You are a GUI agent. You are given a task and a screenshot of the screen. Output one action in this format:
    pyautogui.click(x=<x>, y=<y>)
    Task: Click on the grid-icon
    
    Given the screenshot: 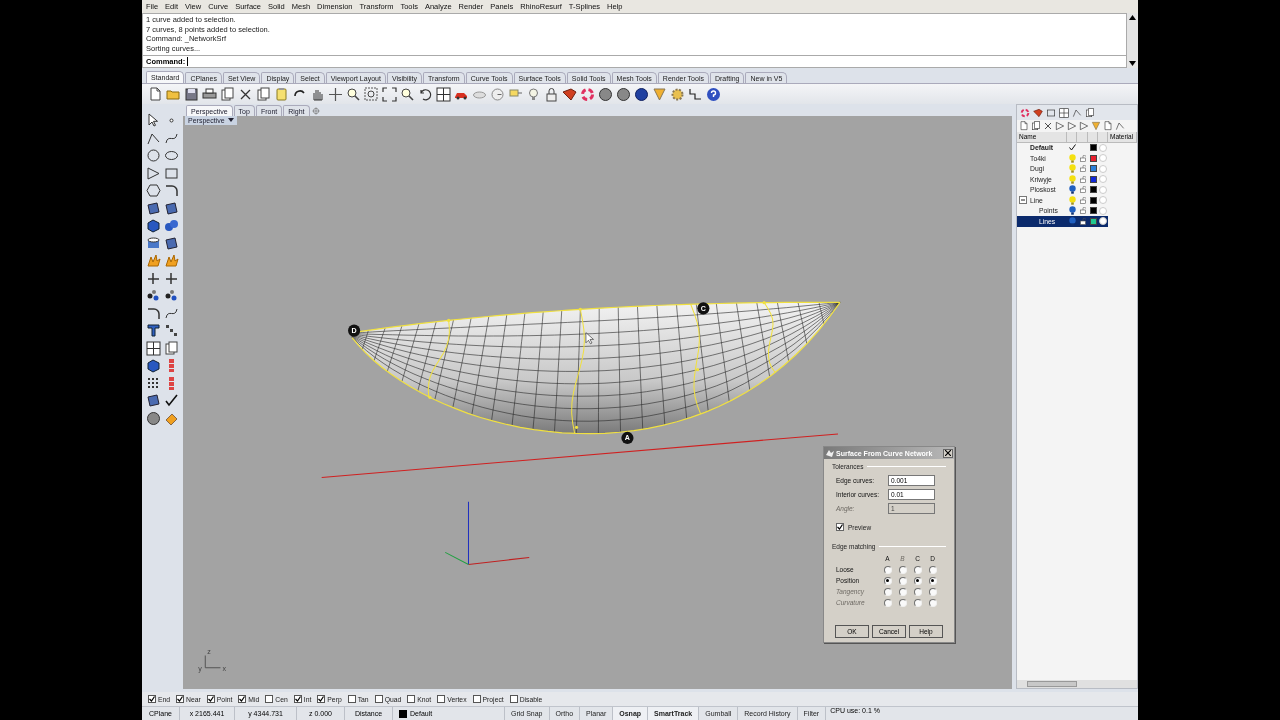 What is the action you would take?
    pyautogui.click(x=153, y=348)
    